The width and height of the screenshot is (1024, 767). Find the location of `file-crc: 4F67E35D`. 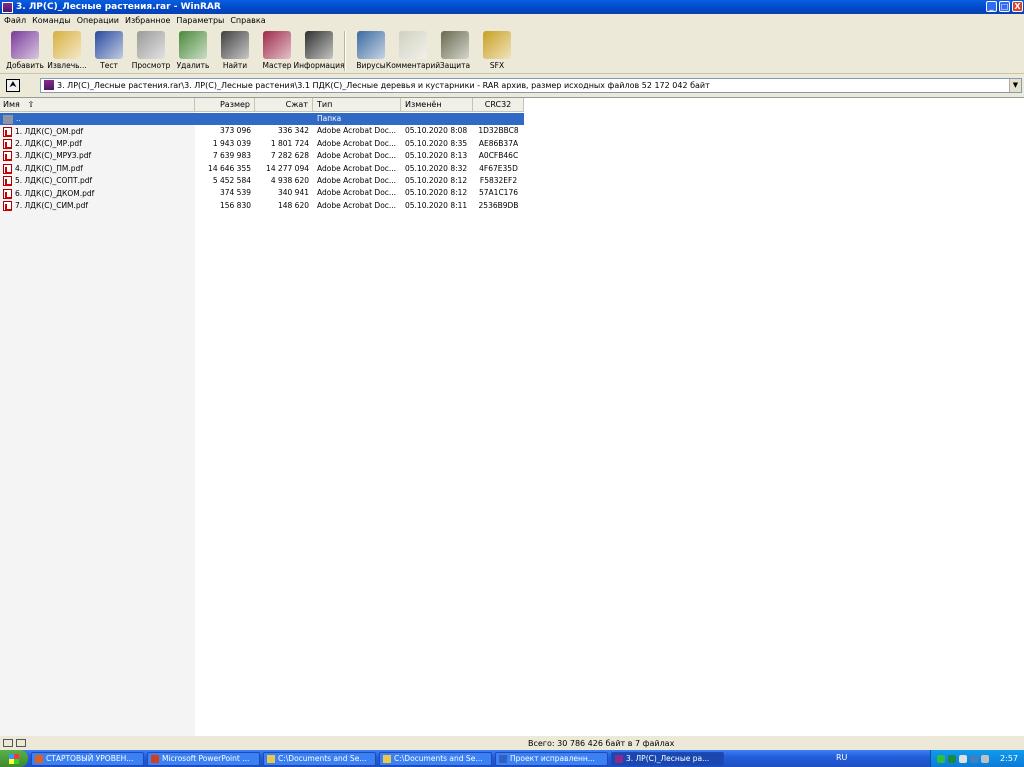

file-crc: 4F67E35D is located at coordinates (498, 168).